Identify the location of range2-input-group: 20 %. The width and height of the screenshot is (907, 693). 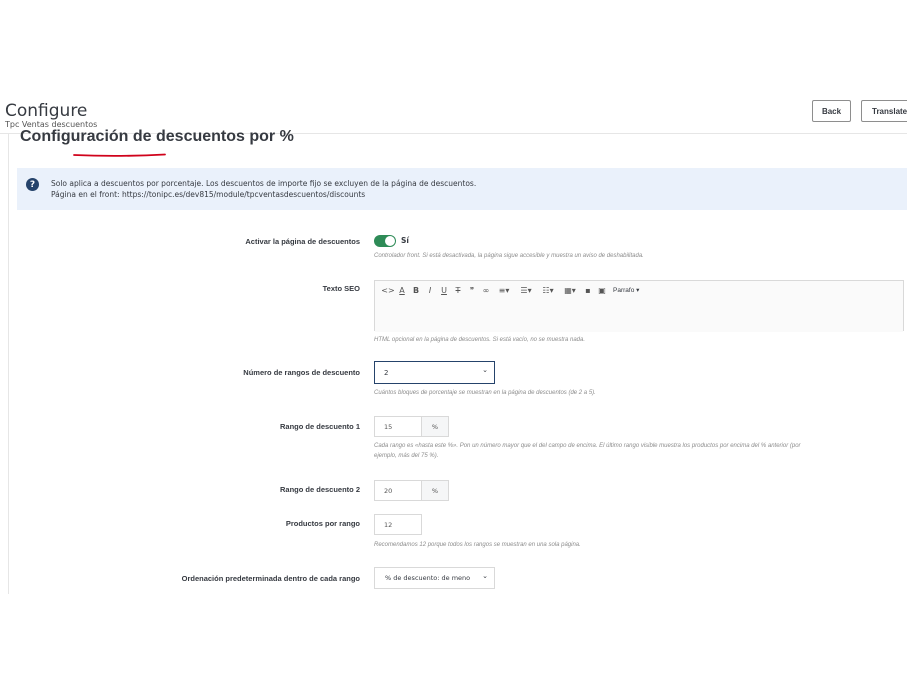
(411, 490).